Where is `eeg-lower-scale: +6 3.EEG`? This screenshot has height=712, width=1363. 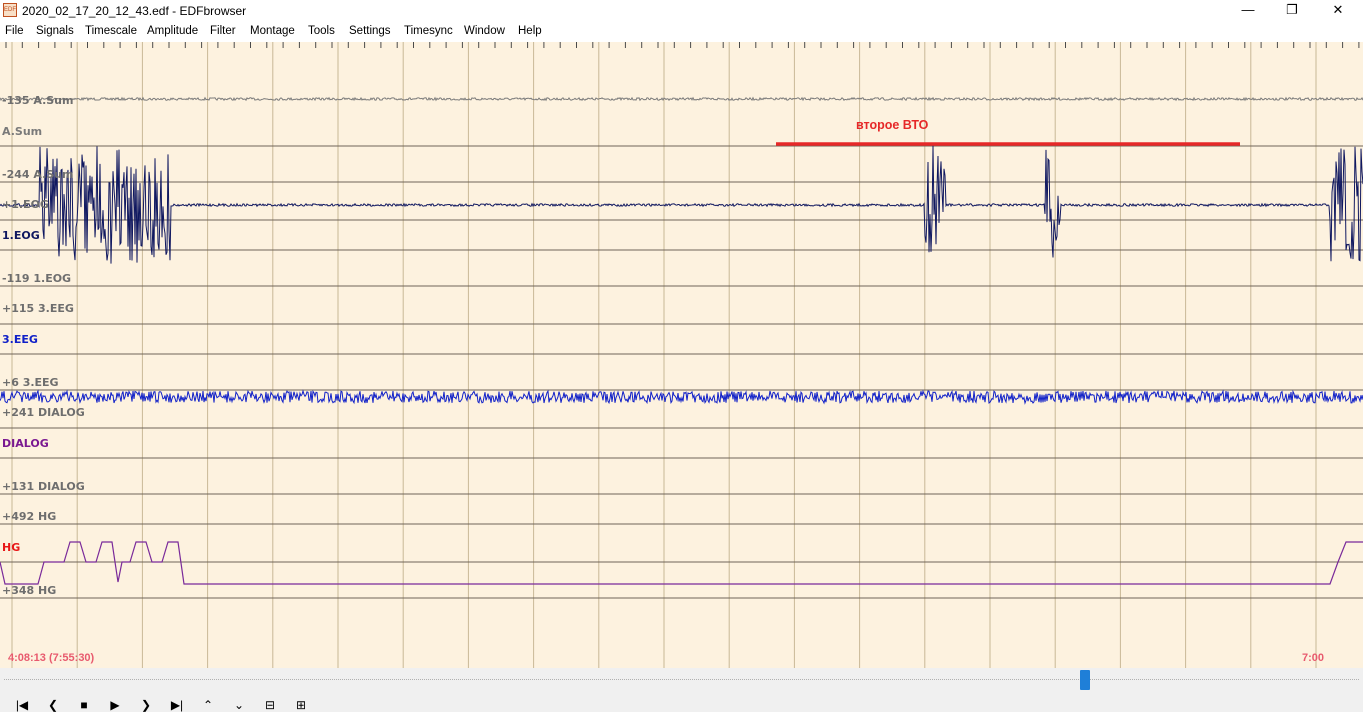
eeg-lower-scale: +6 3.EEG is located at coordinates (30, 382).